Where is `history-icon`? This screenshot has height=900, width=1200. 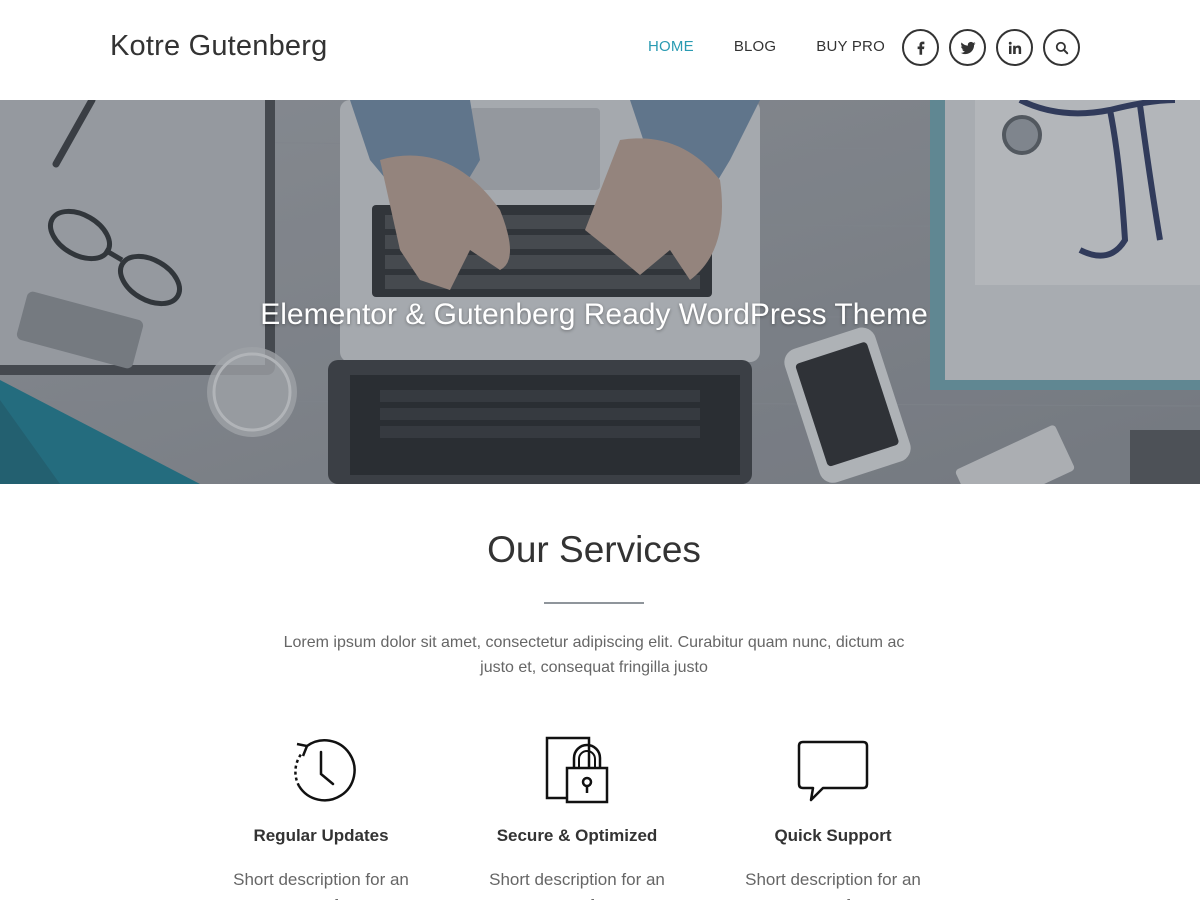
history-icon is located at coordinates (325, 770).